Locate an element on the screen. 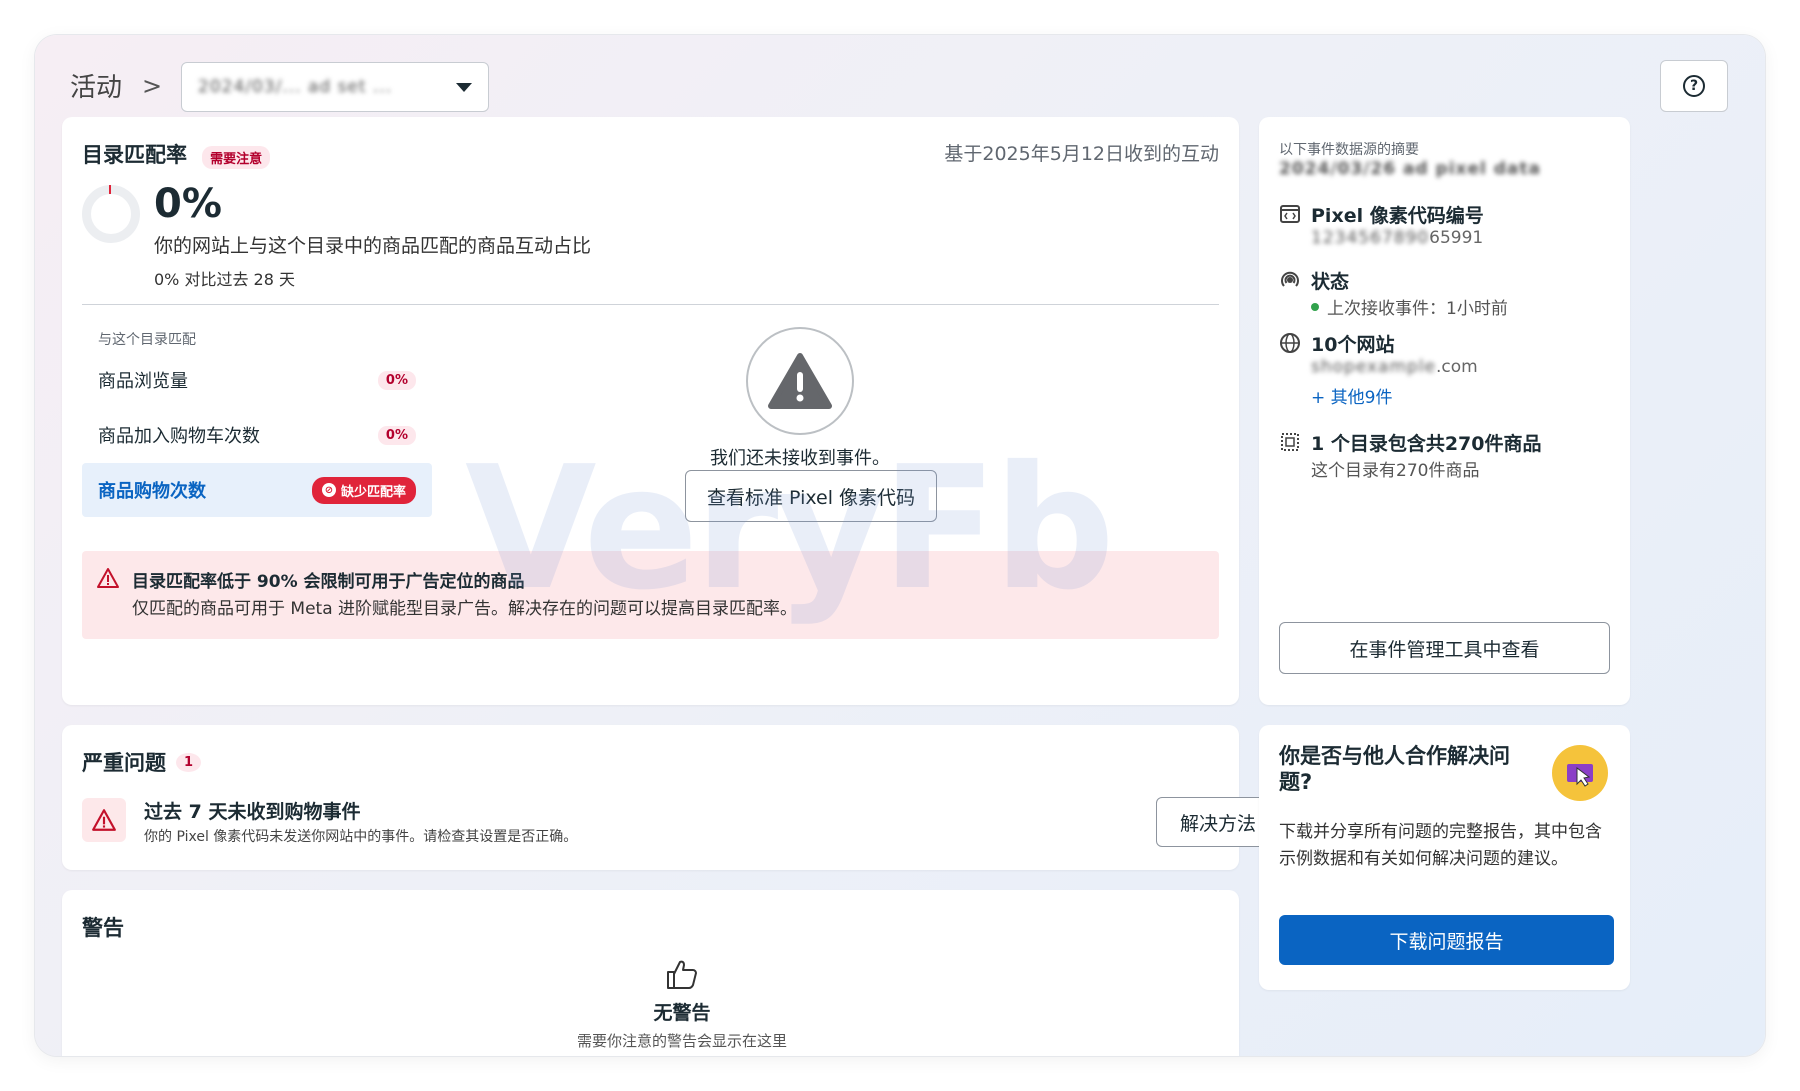 The height and width of the screenshot is (1091, 1800). no-warnings-sub: 需要你注意的警告会显示在这里 is located at coordinates (681, 1041).